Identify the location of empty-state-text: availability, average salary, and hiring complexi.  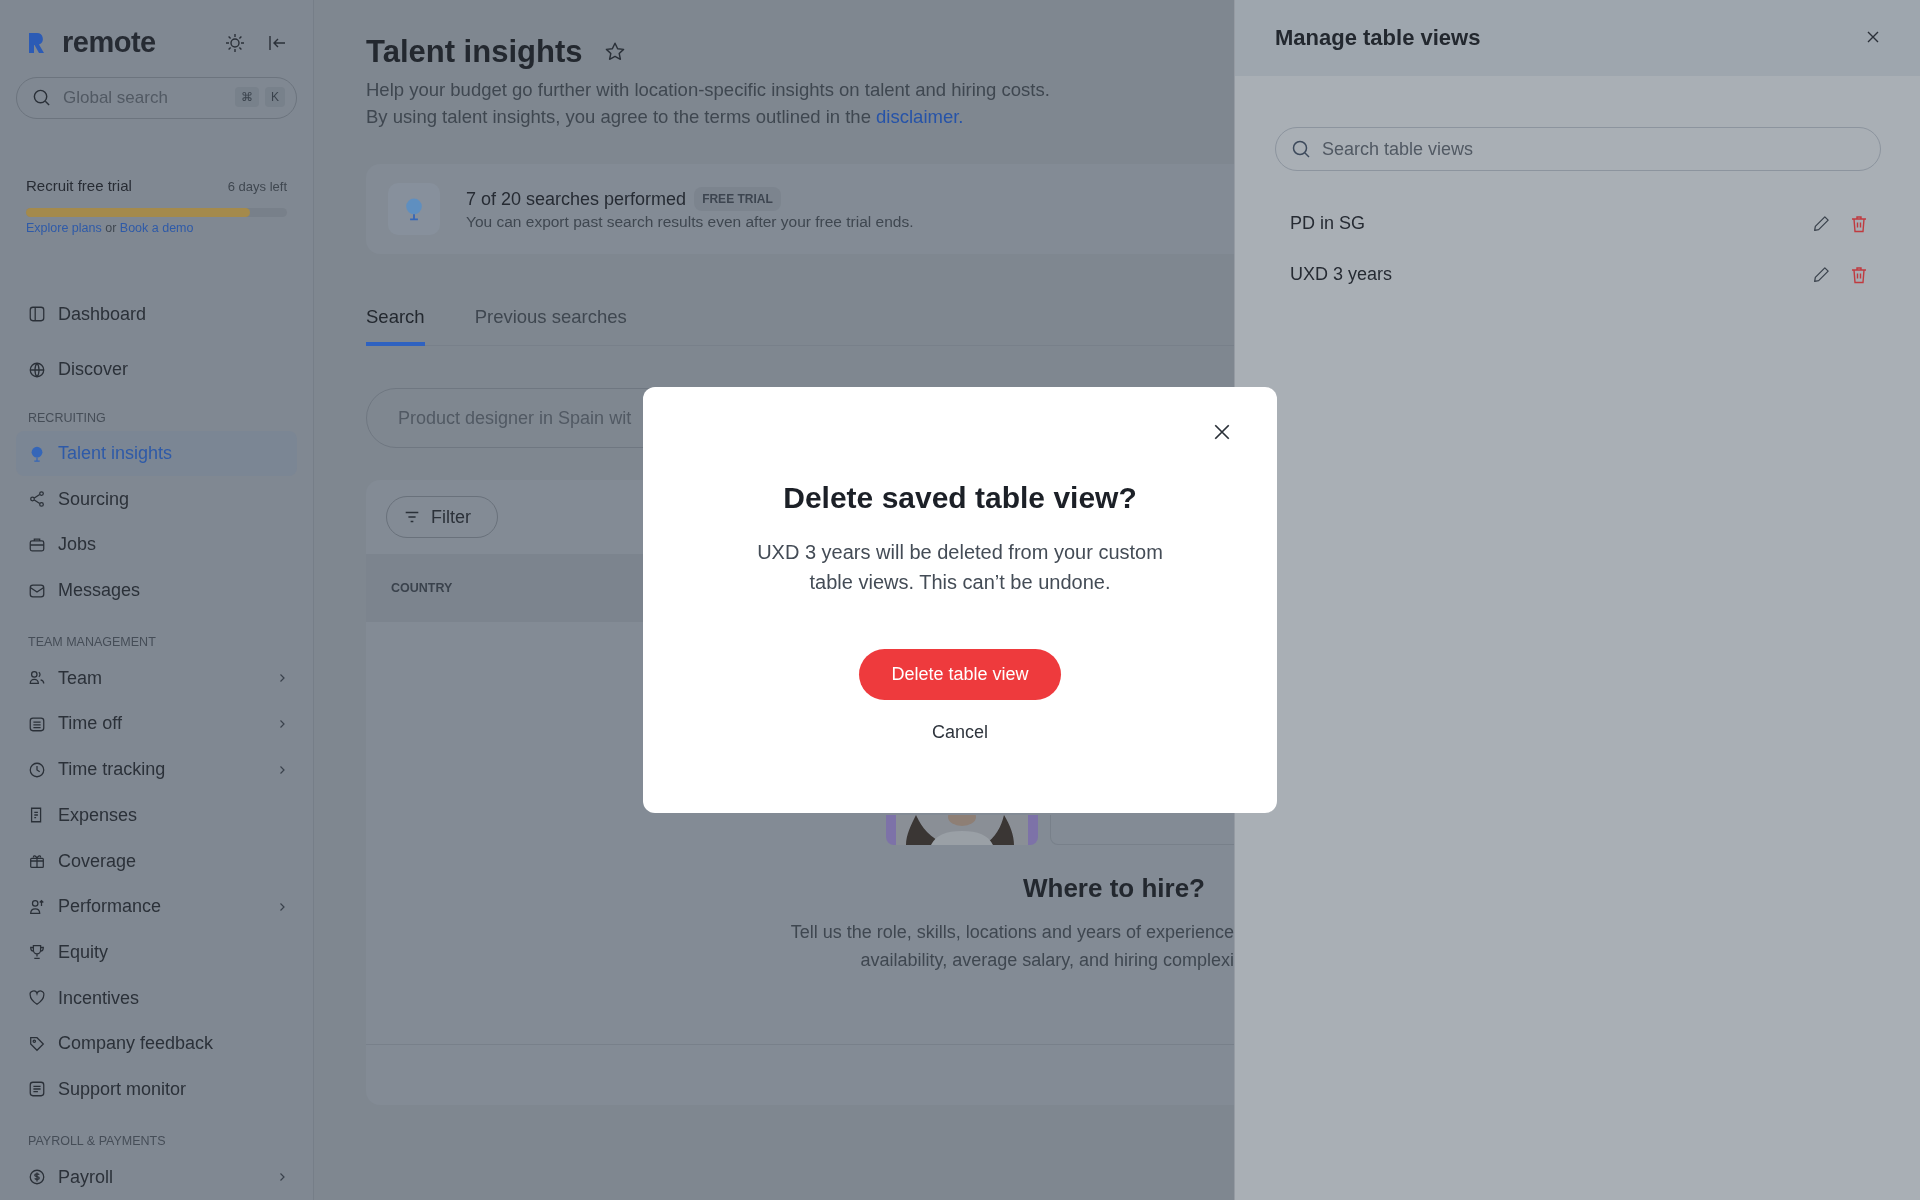
(1047, 960).